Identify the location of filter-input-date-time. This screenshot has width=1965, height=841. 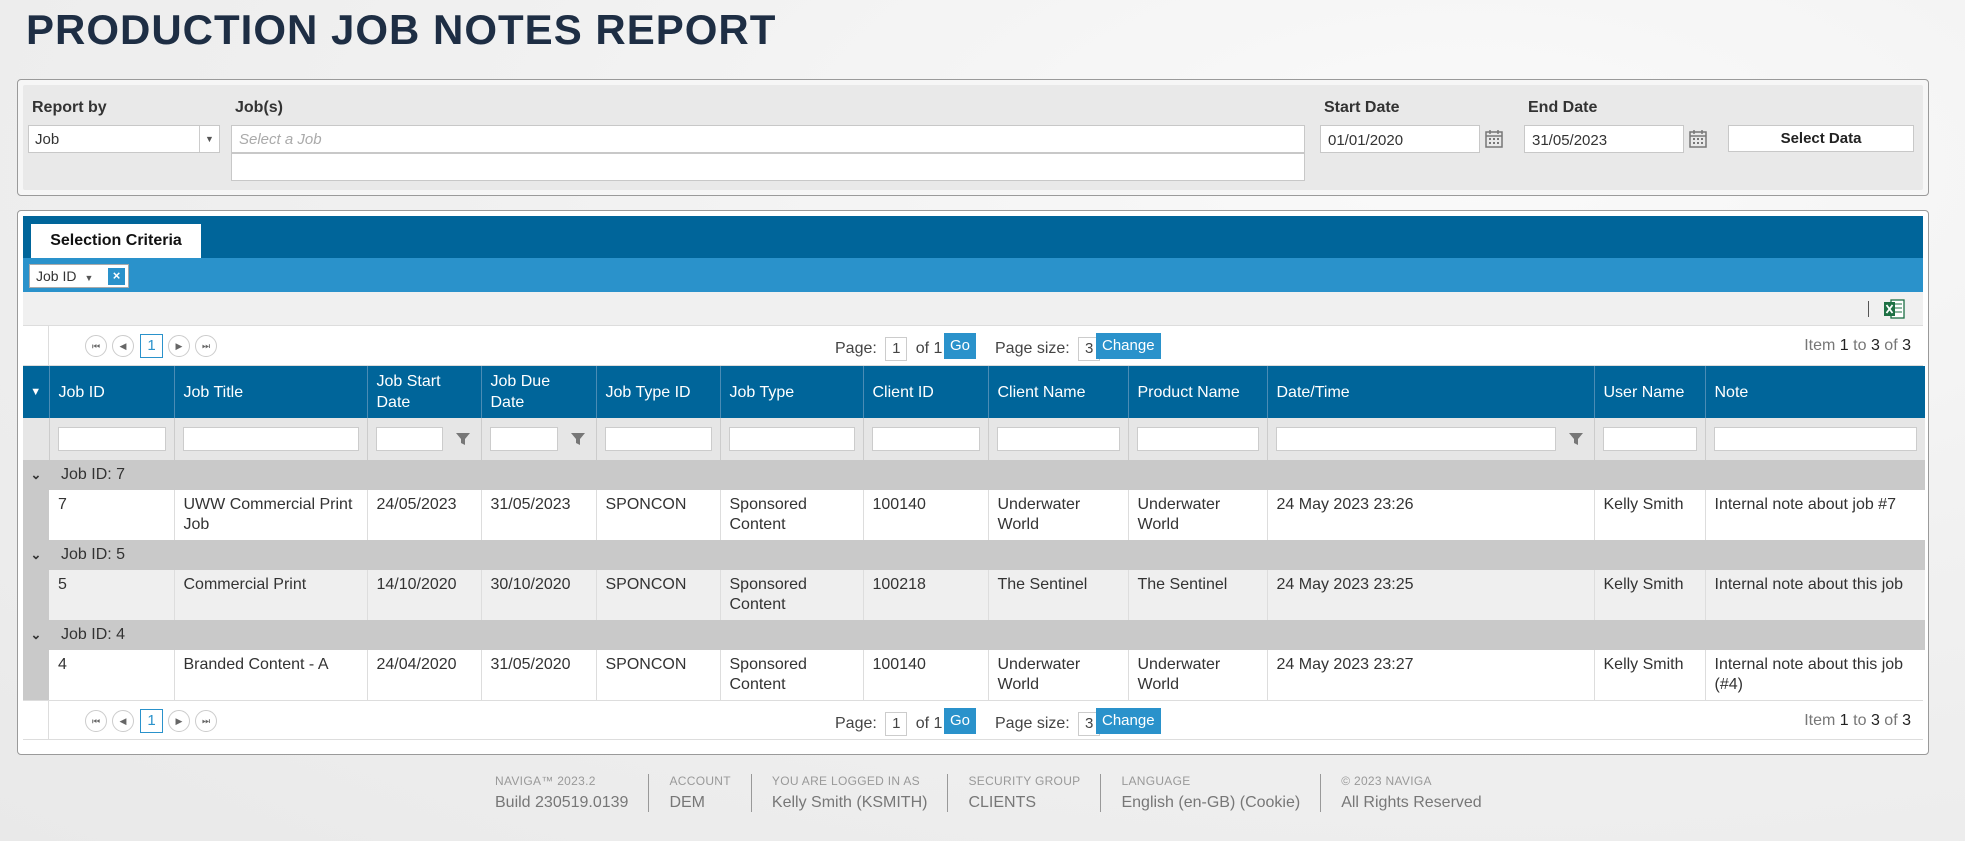
(1415, 439).